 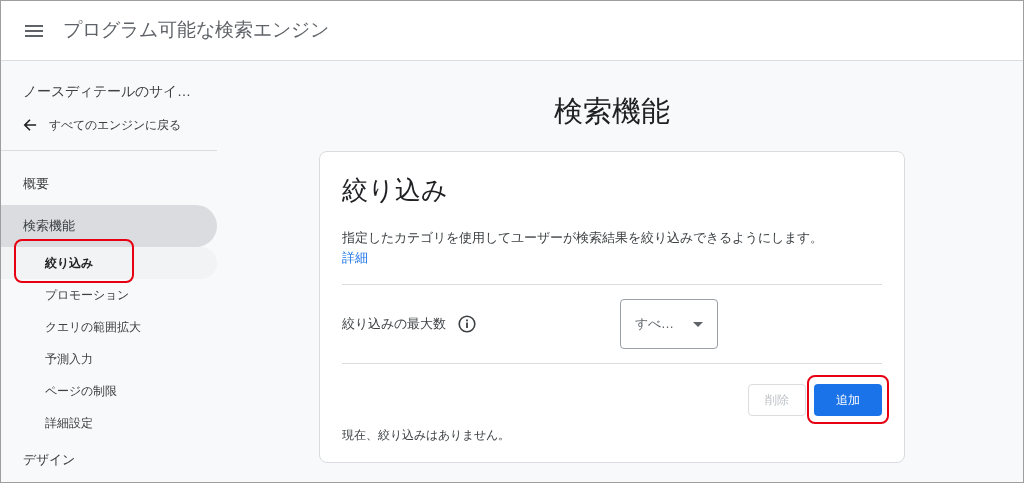 What do you see at coordinates (698, 324) in the screenshot?
I see `dropdown-caret-icon` at bounding box center [698, 324].